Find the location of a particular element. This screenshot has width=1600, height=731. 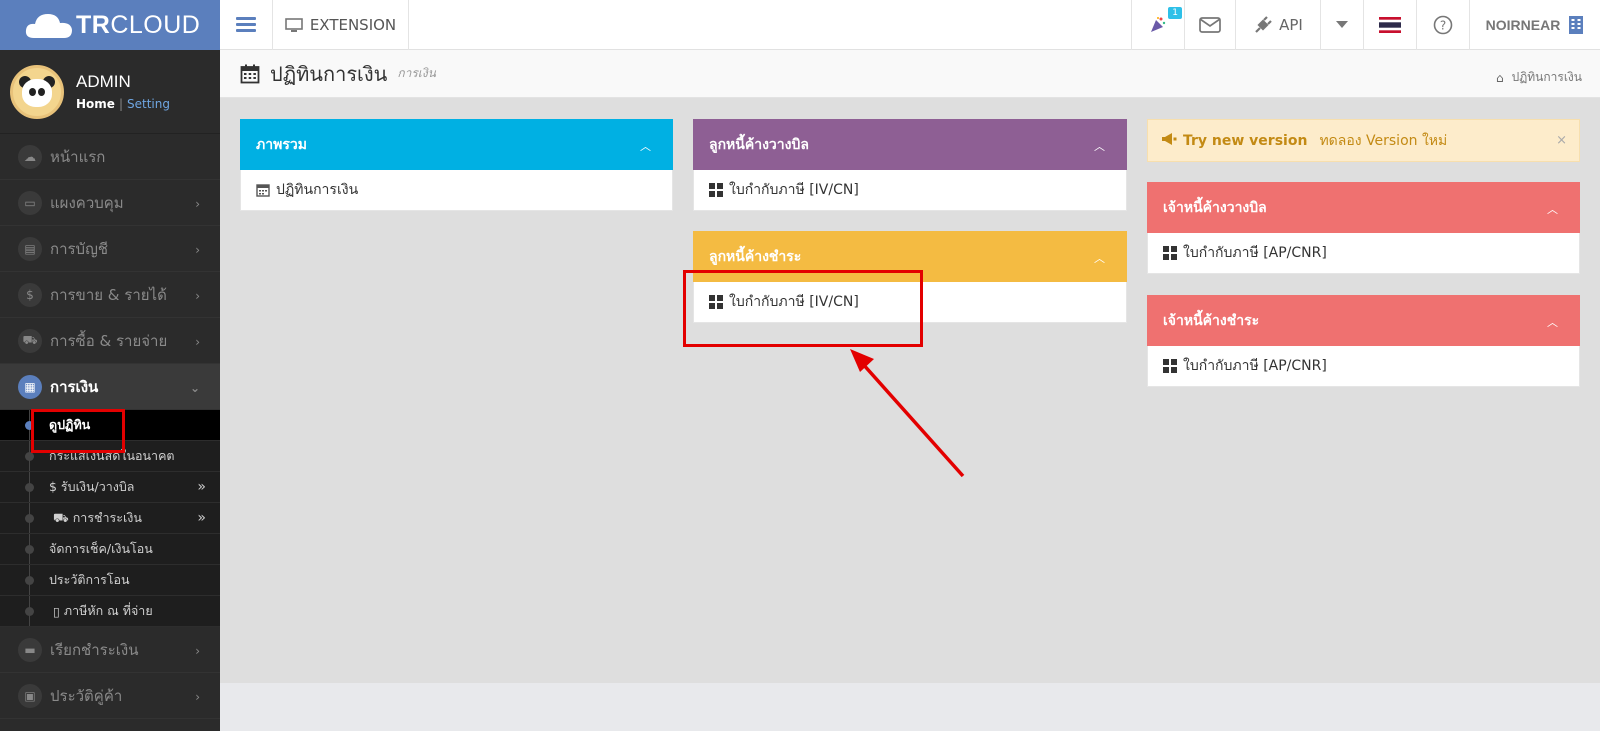

submenu-item-receive-billing: $ รับเงิน/วางบิล » is located at coordinates (110, 487).